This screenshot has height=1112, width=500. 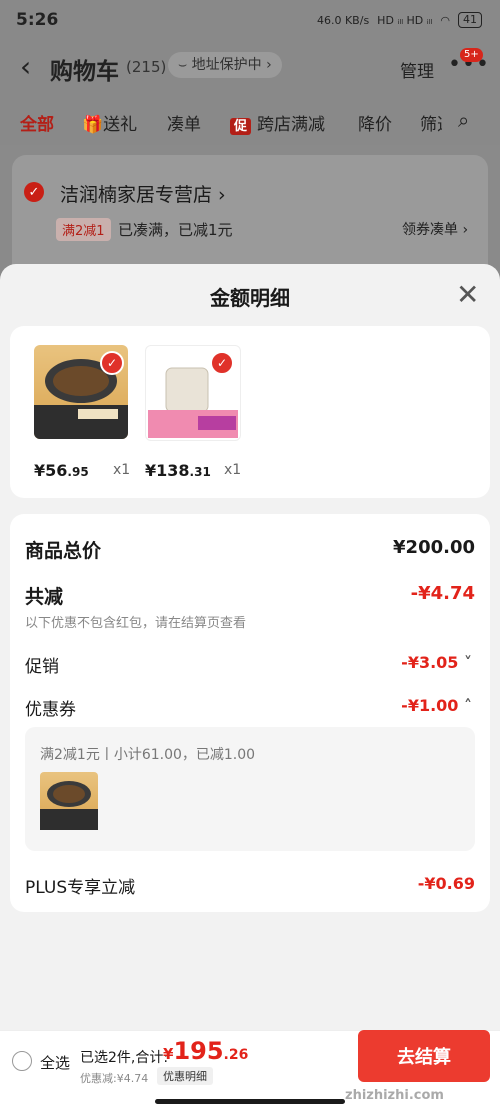 What do you see at coordinates (120, 125) in the screenshot?
I see `tab-gift-label: 送礼` at bounding box center [120, 125].